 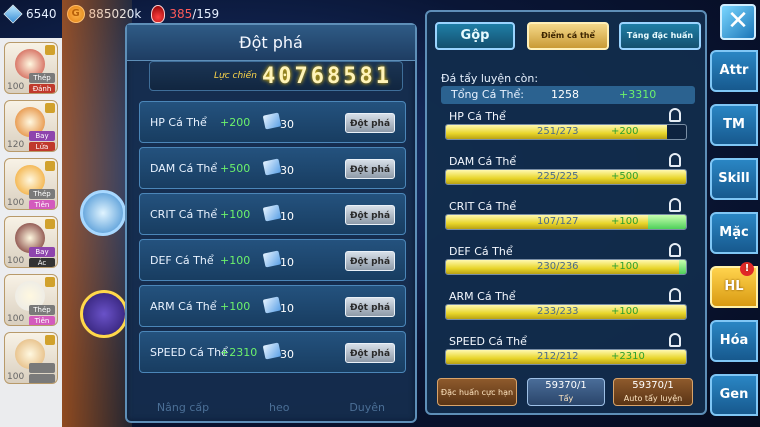 I want to click on notification-badge: !, so click(x=747, y=269).